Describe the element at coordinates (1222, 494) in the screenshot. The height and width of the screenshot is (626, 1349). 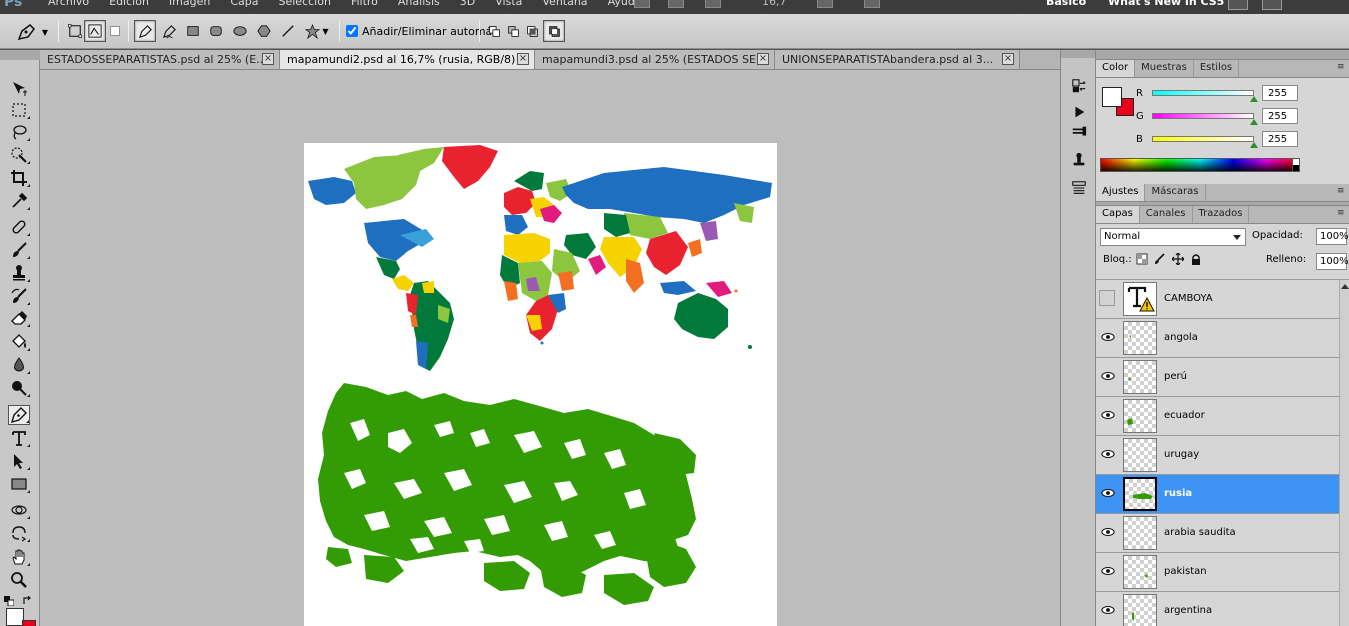
I see `layer-rusia: rusia` at that location.